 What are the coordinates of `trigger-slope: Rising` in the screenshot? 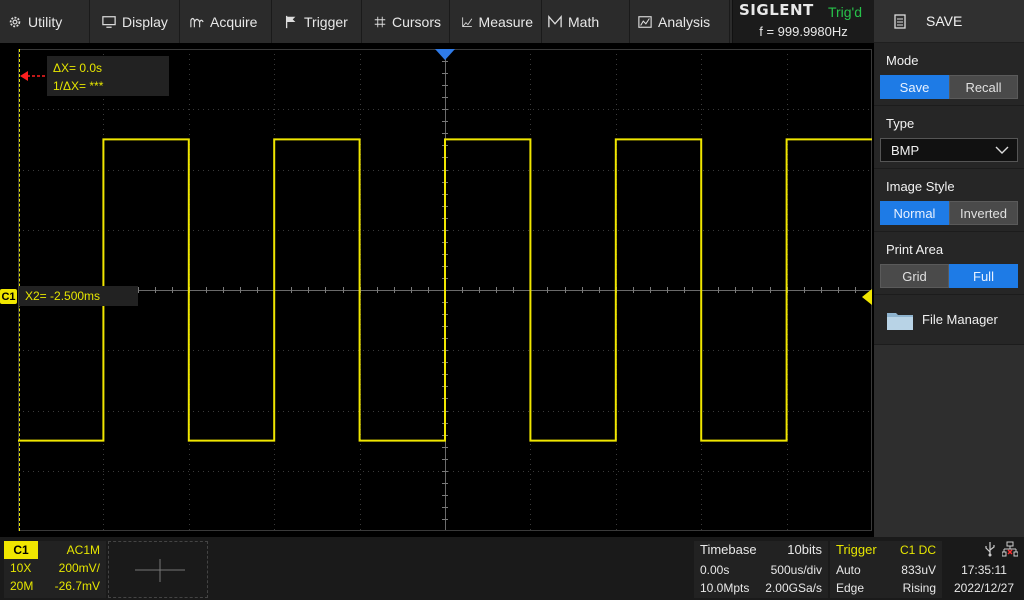 It's located at (919, 588).